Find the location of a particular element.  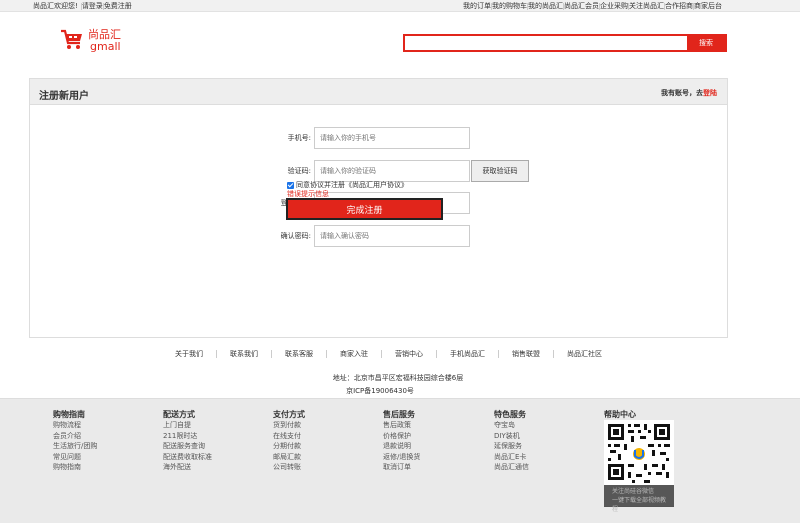

page-title: 注册新用户 is located at coordinates (64, 96).